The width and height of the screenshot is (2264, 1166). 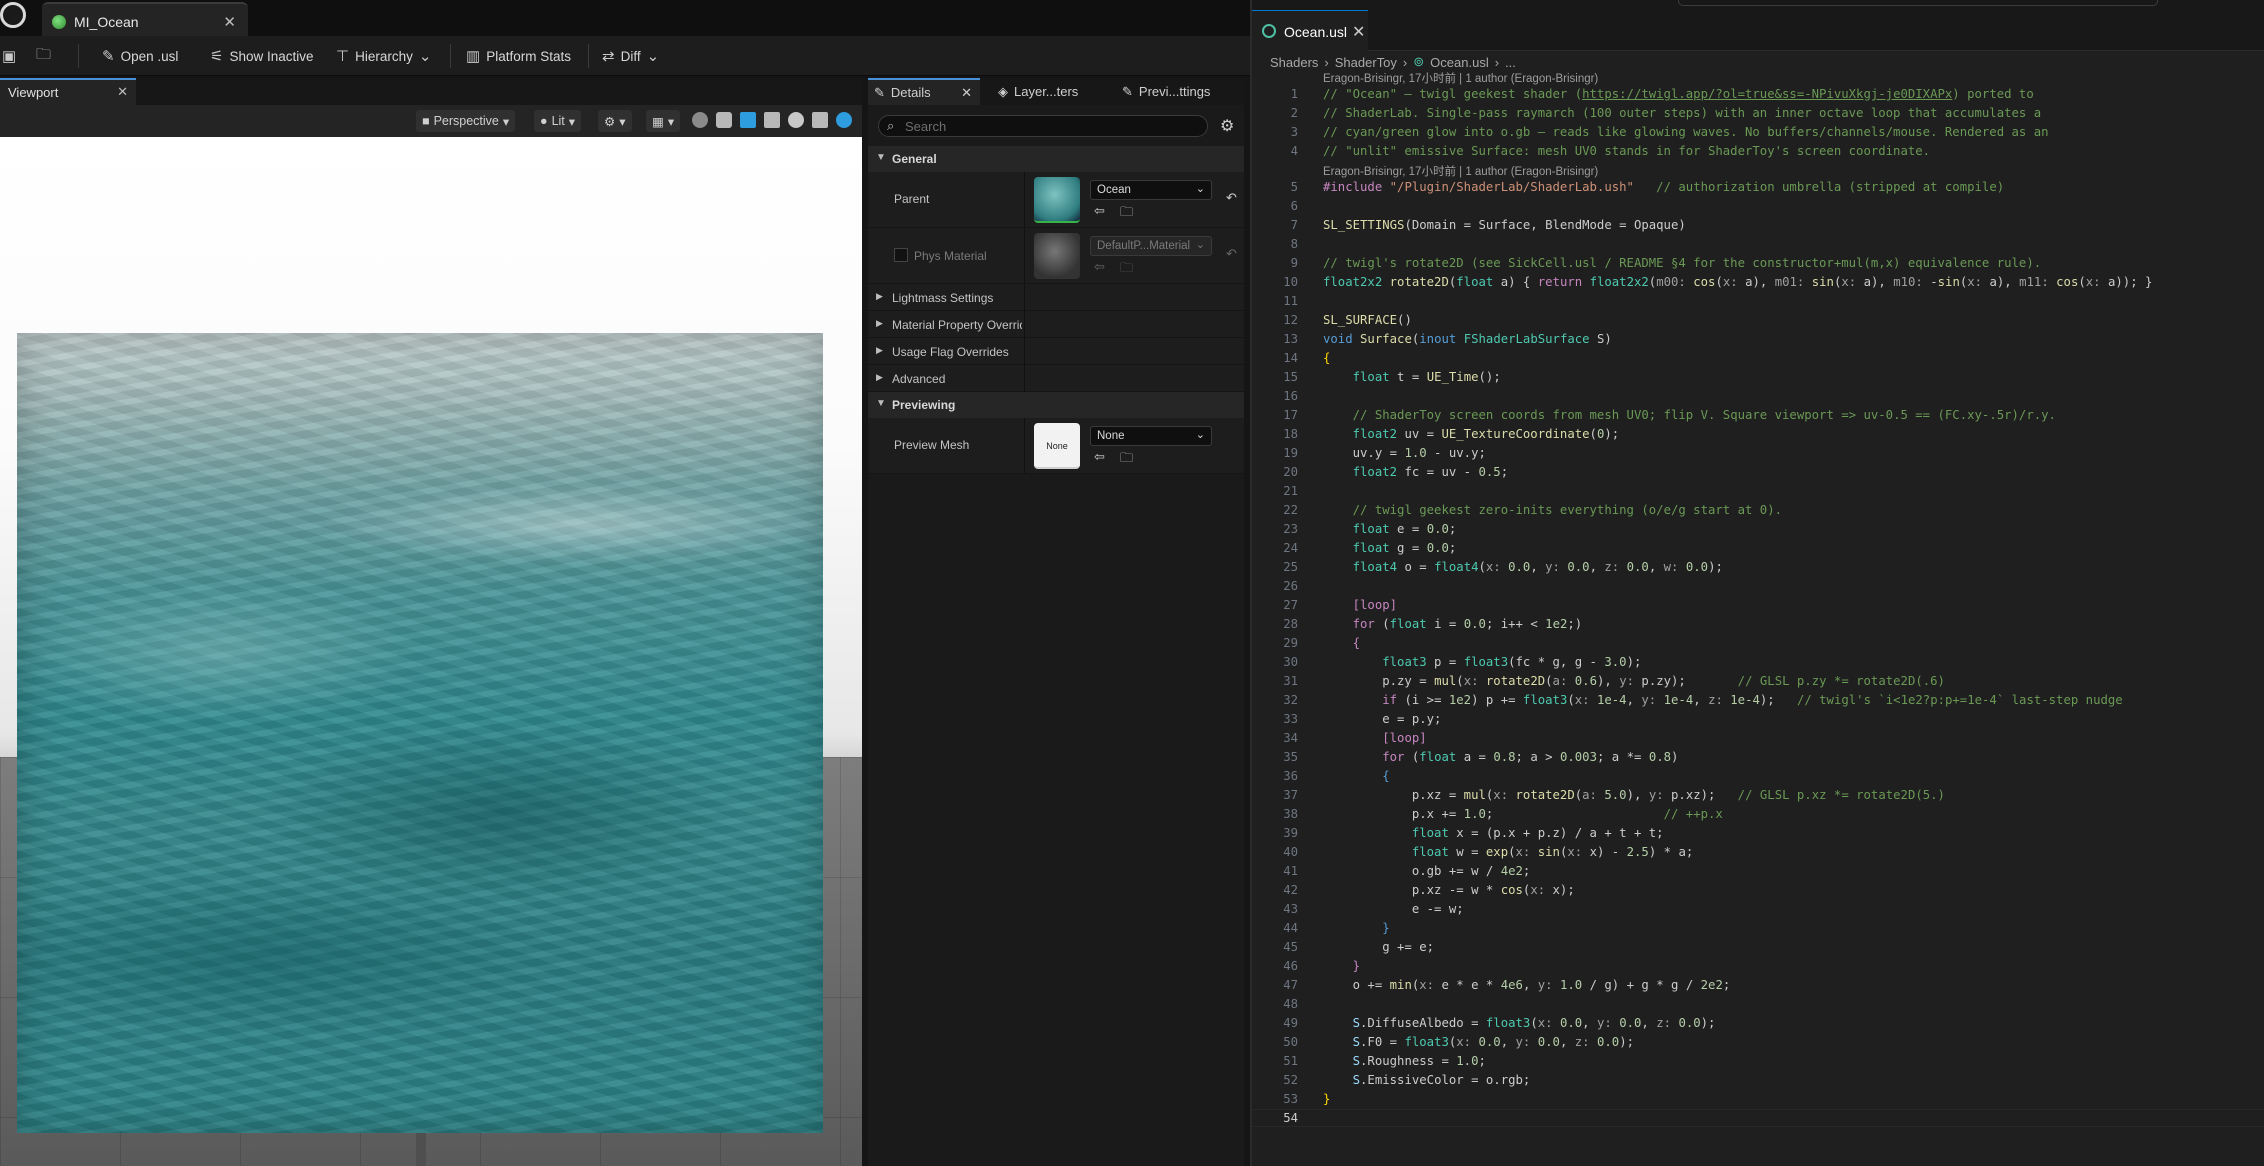 I want to click on preview-tab-label: Previ...ttings, so click(x=1174, y=91).